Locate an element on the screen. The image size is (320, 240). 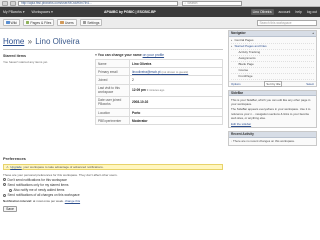
wiki-tab: Wiki is located at coordinates (11, 22).